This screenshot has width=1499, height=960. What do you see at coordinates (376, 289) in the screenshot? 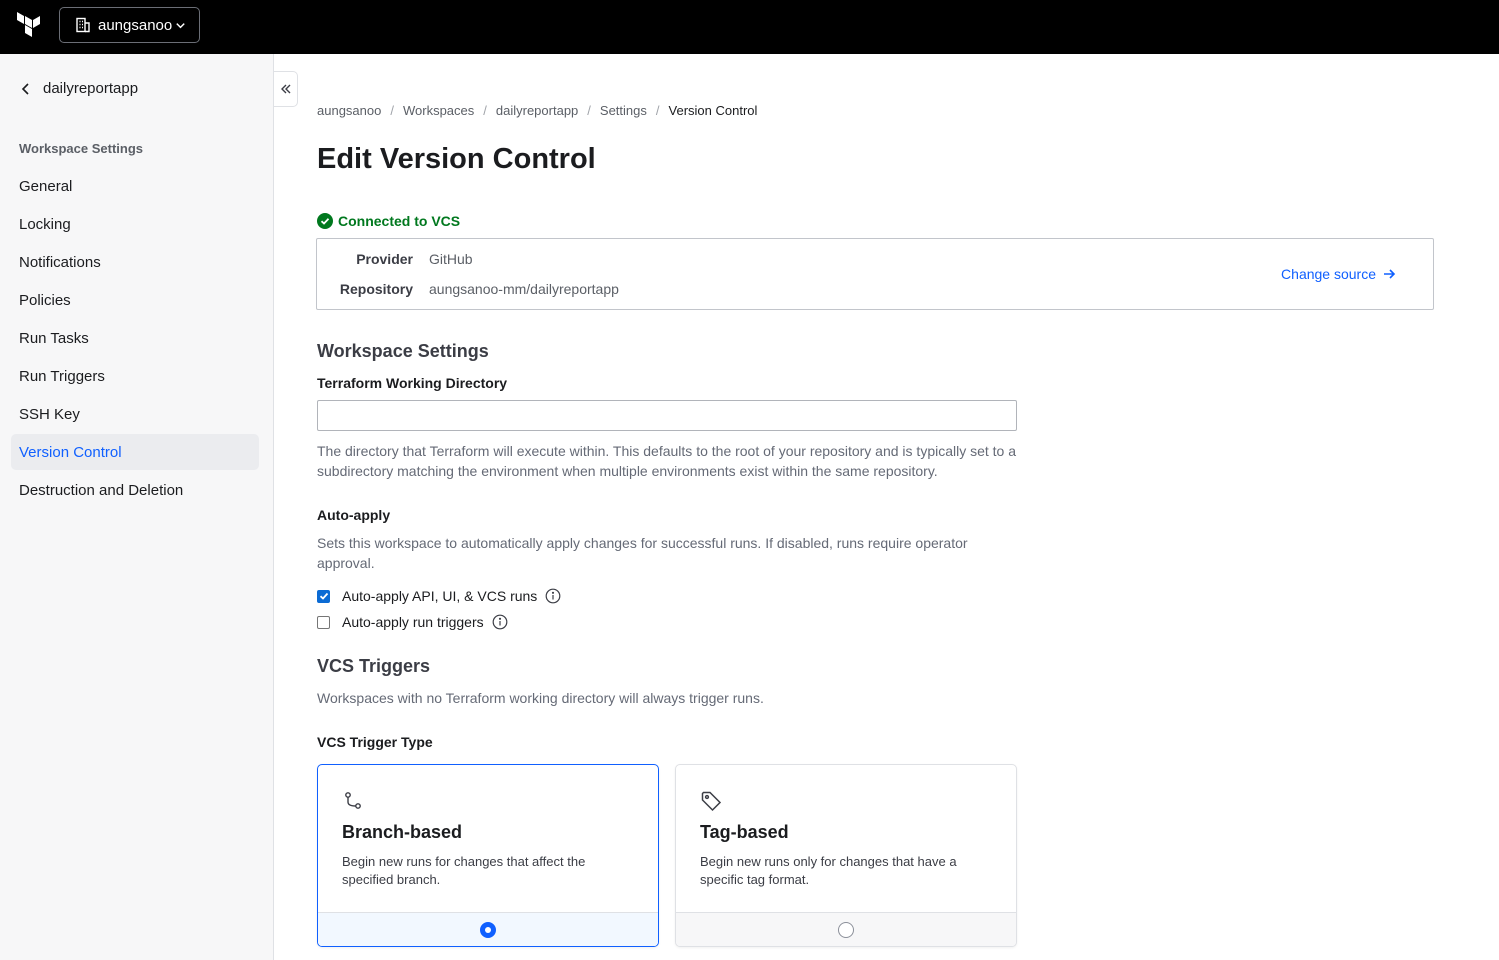
I see `repository-key: Repository` at bounding box center [376, 289].